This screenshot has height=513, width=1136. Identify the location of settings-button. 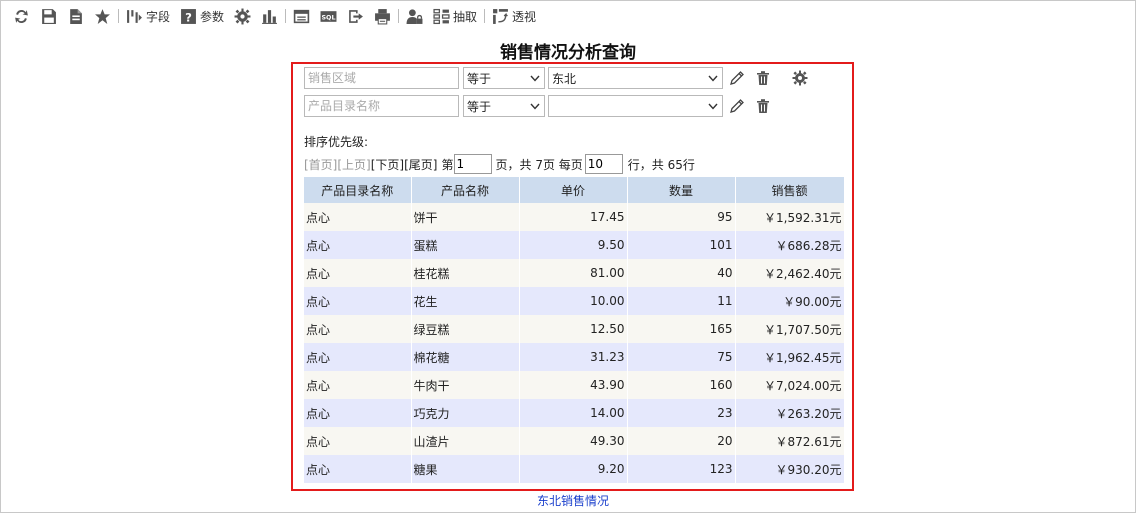
(242, 16).